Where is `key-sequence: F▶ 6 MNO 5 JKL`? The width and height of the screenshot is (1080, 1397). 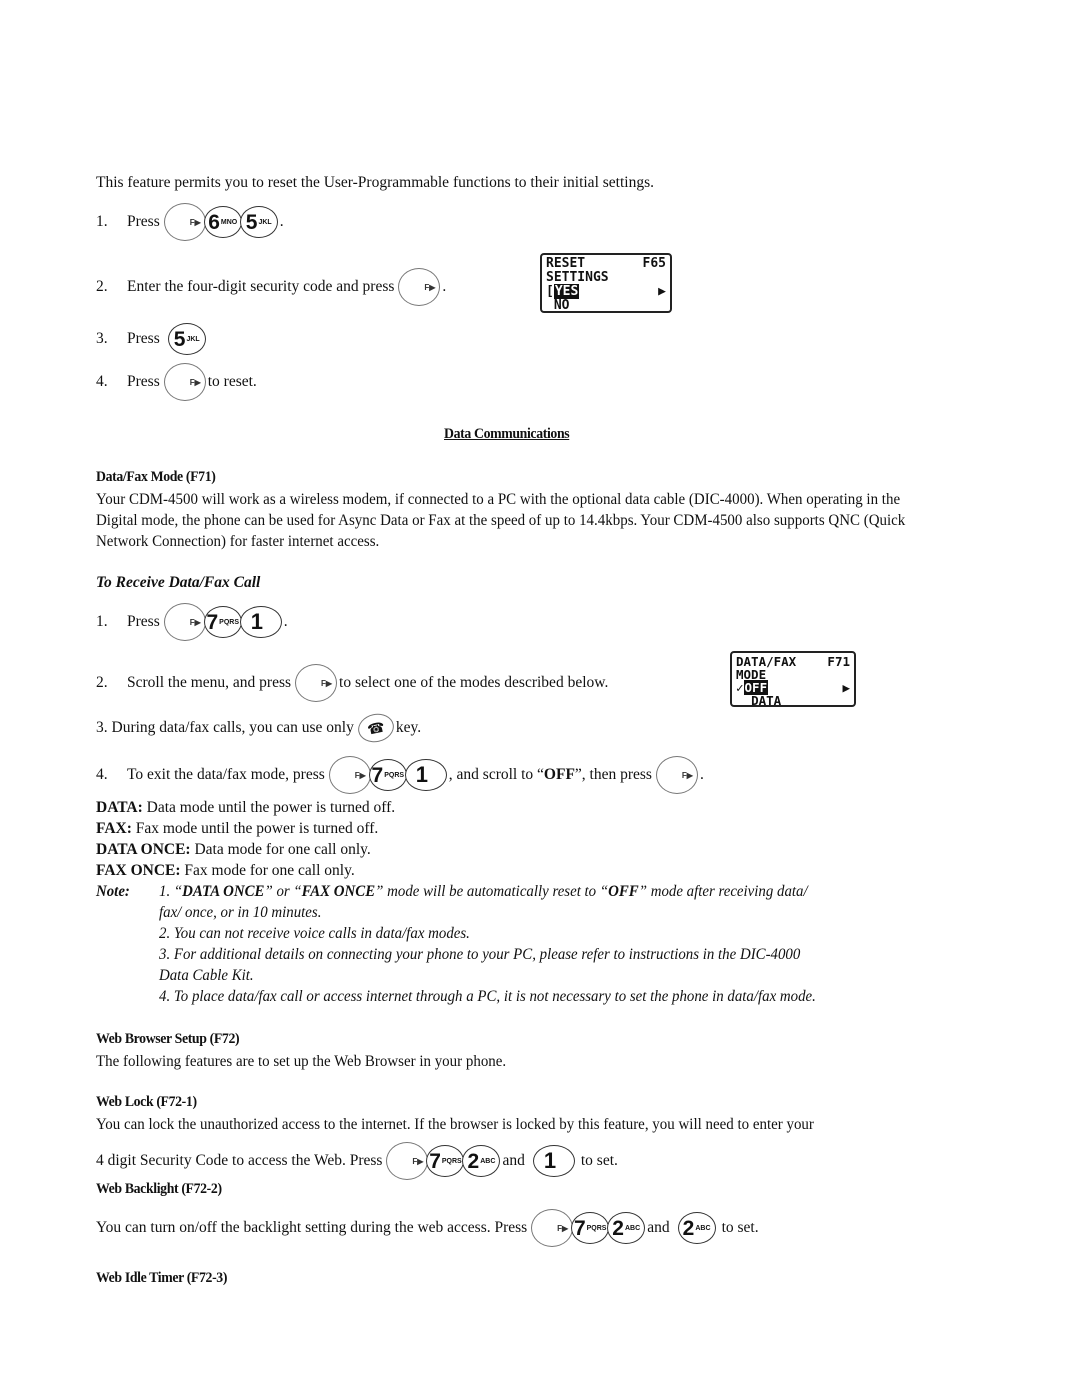
key-sequence: F▶ 6 MNO 5 JKL is located at coordinates (220, 222).